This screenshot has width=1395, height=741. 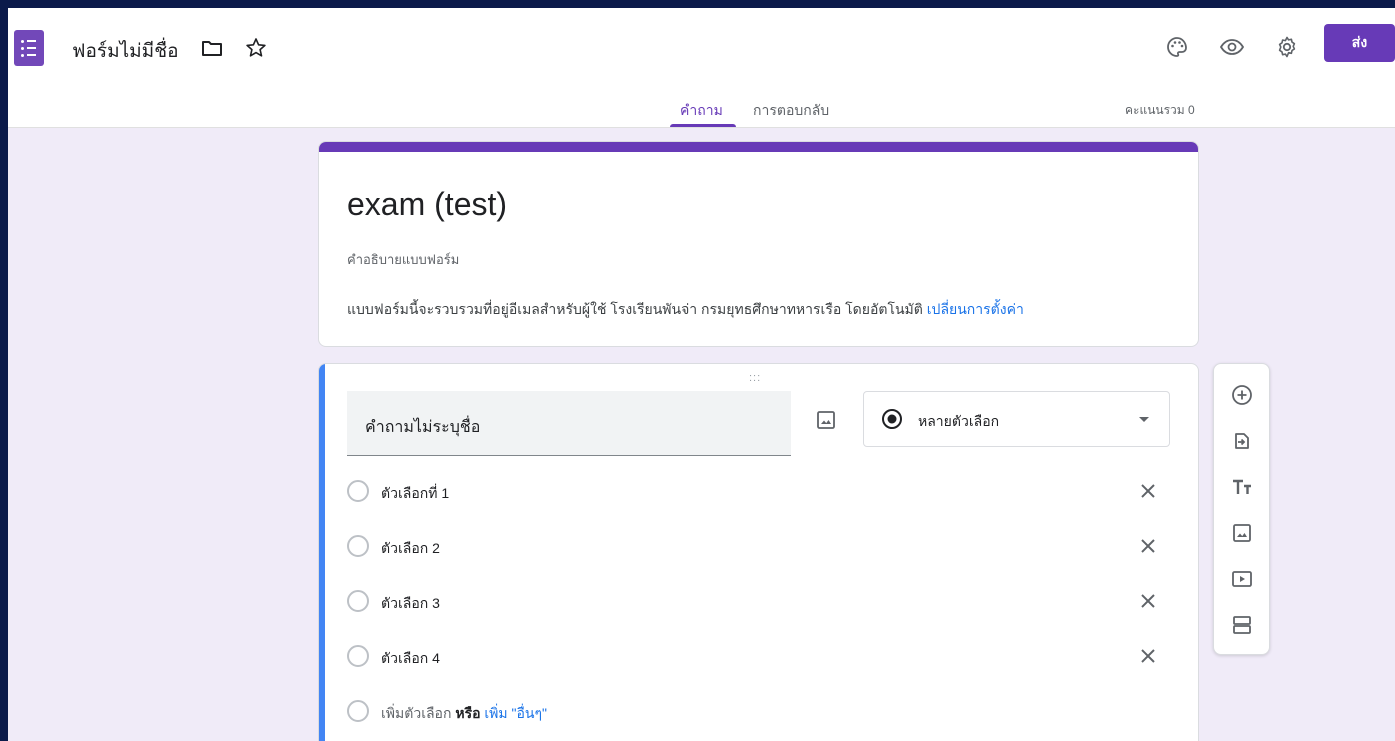 I want to click on title-card-accent, so click(x=758, y=147).